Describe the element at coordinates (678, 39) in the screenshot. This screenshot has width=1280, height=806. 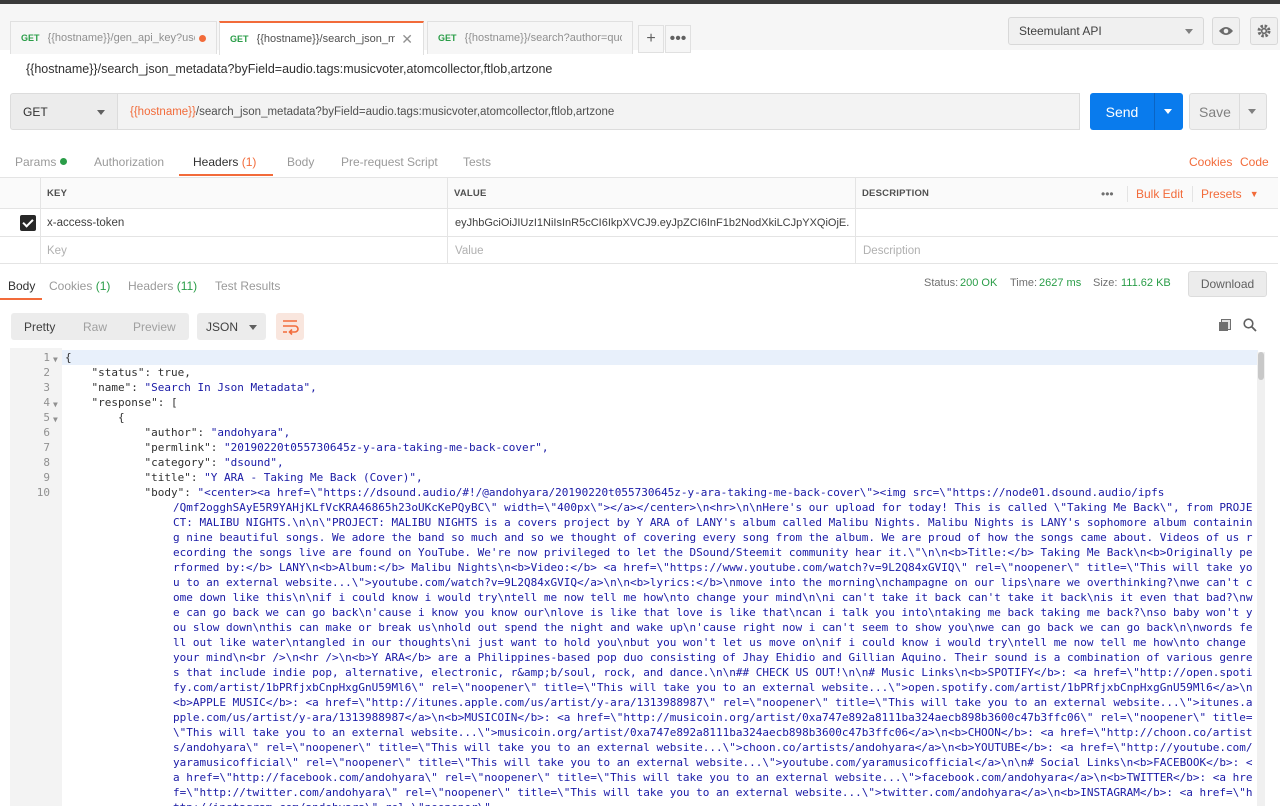
I see `more-tabs-icon: •••` at that location.